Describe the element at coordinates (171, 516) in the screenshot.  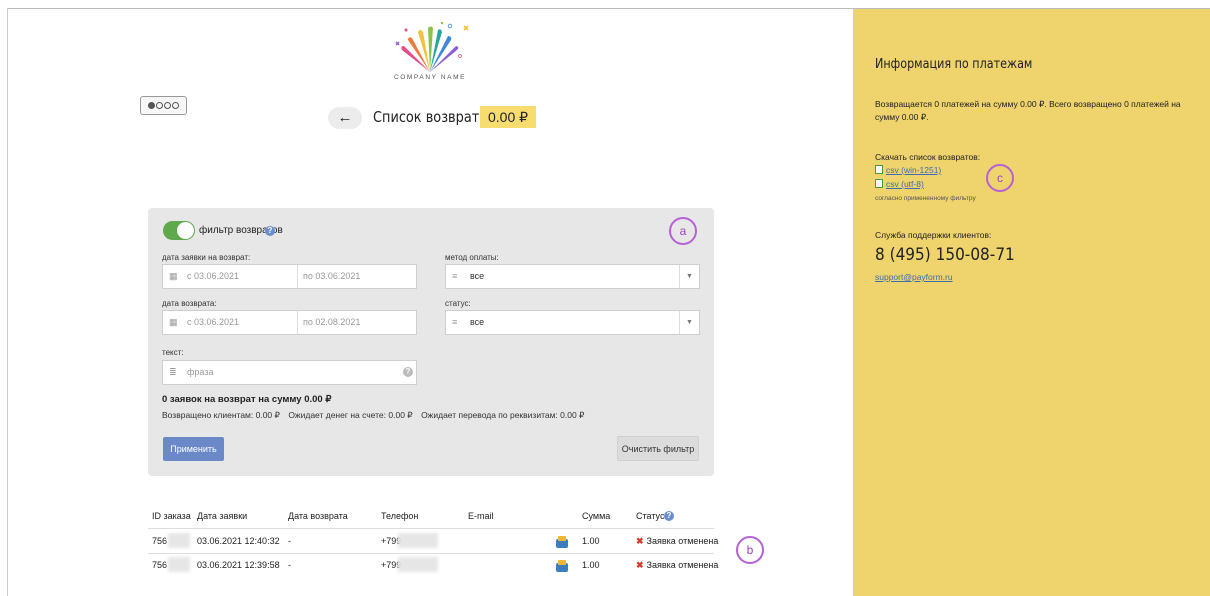
I see `column-header-order-id: ID заказа` at that location.